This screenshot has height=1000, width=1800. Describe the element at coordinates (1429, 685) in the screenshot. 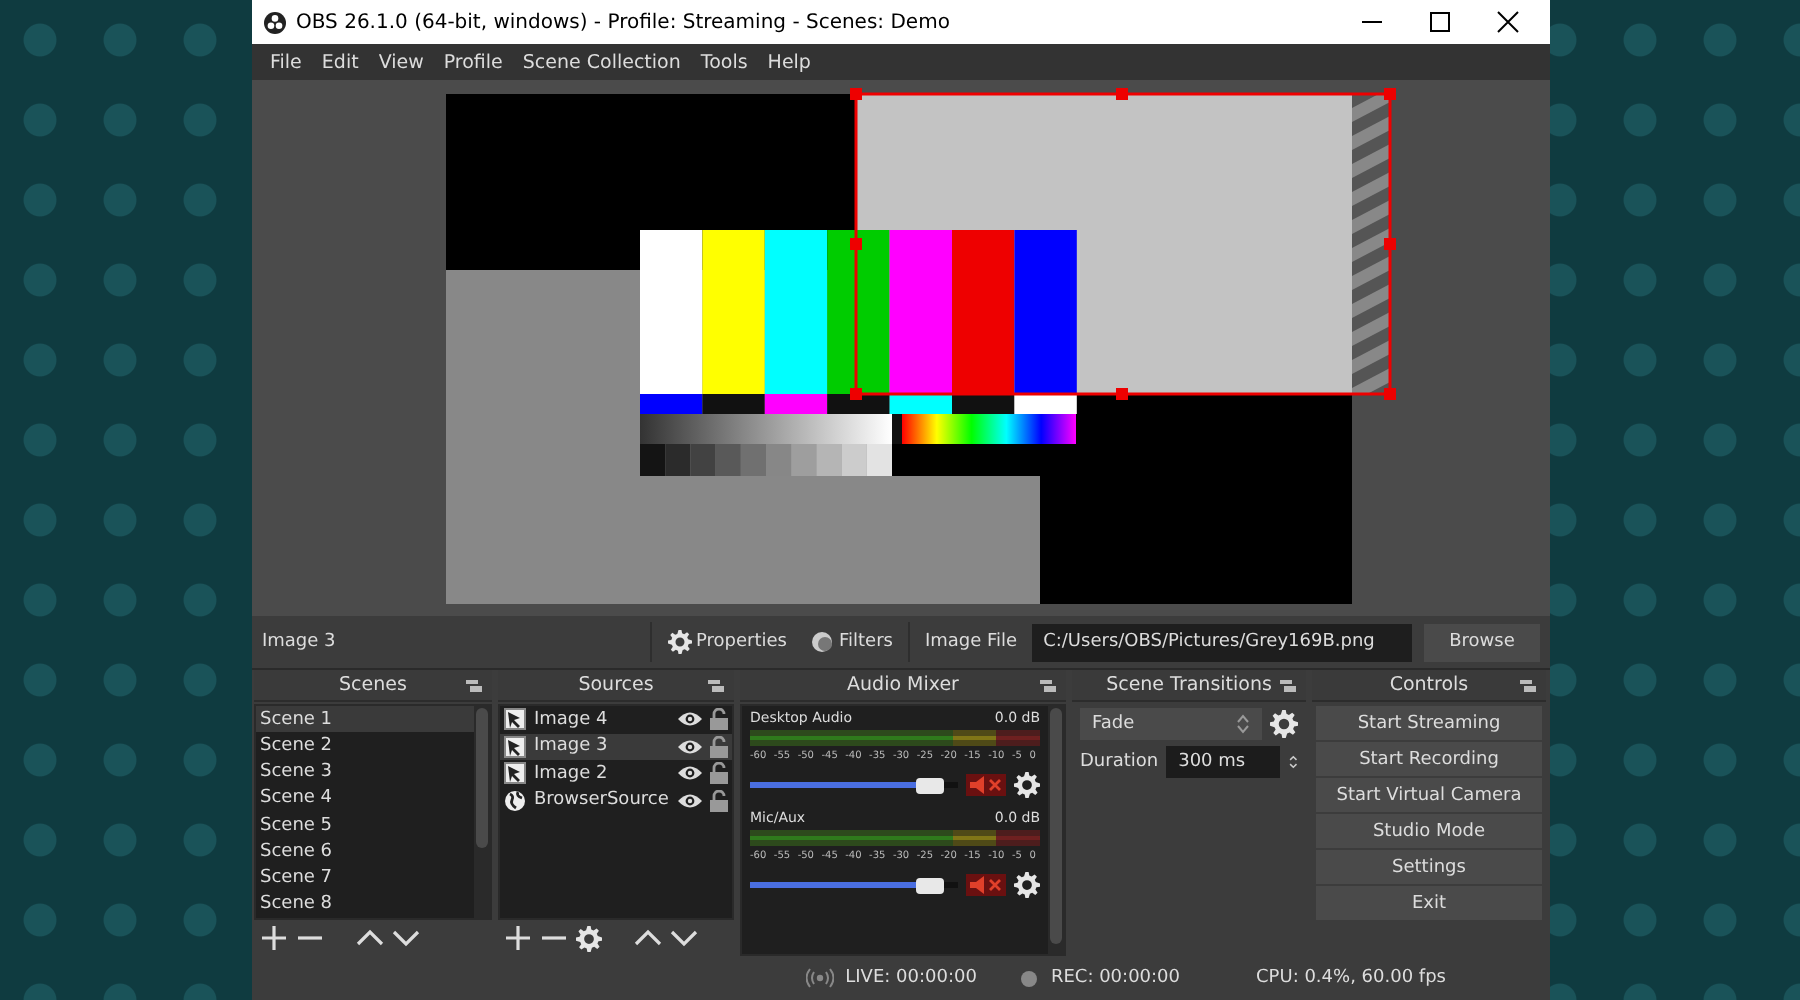

I see `dock-title: Controls` at that location.